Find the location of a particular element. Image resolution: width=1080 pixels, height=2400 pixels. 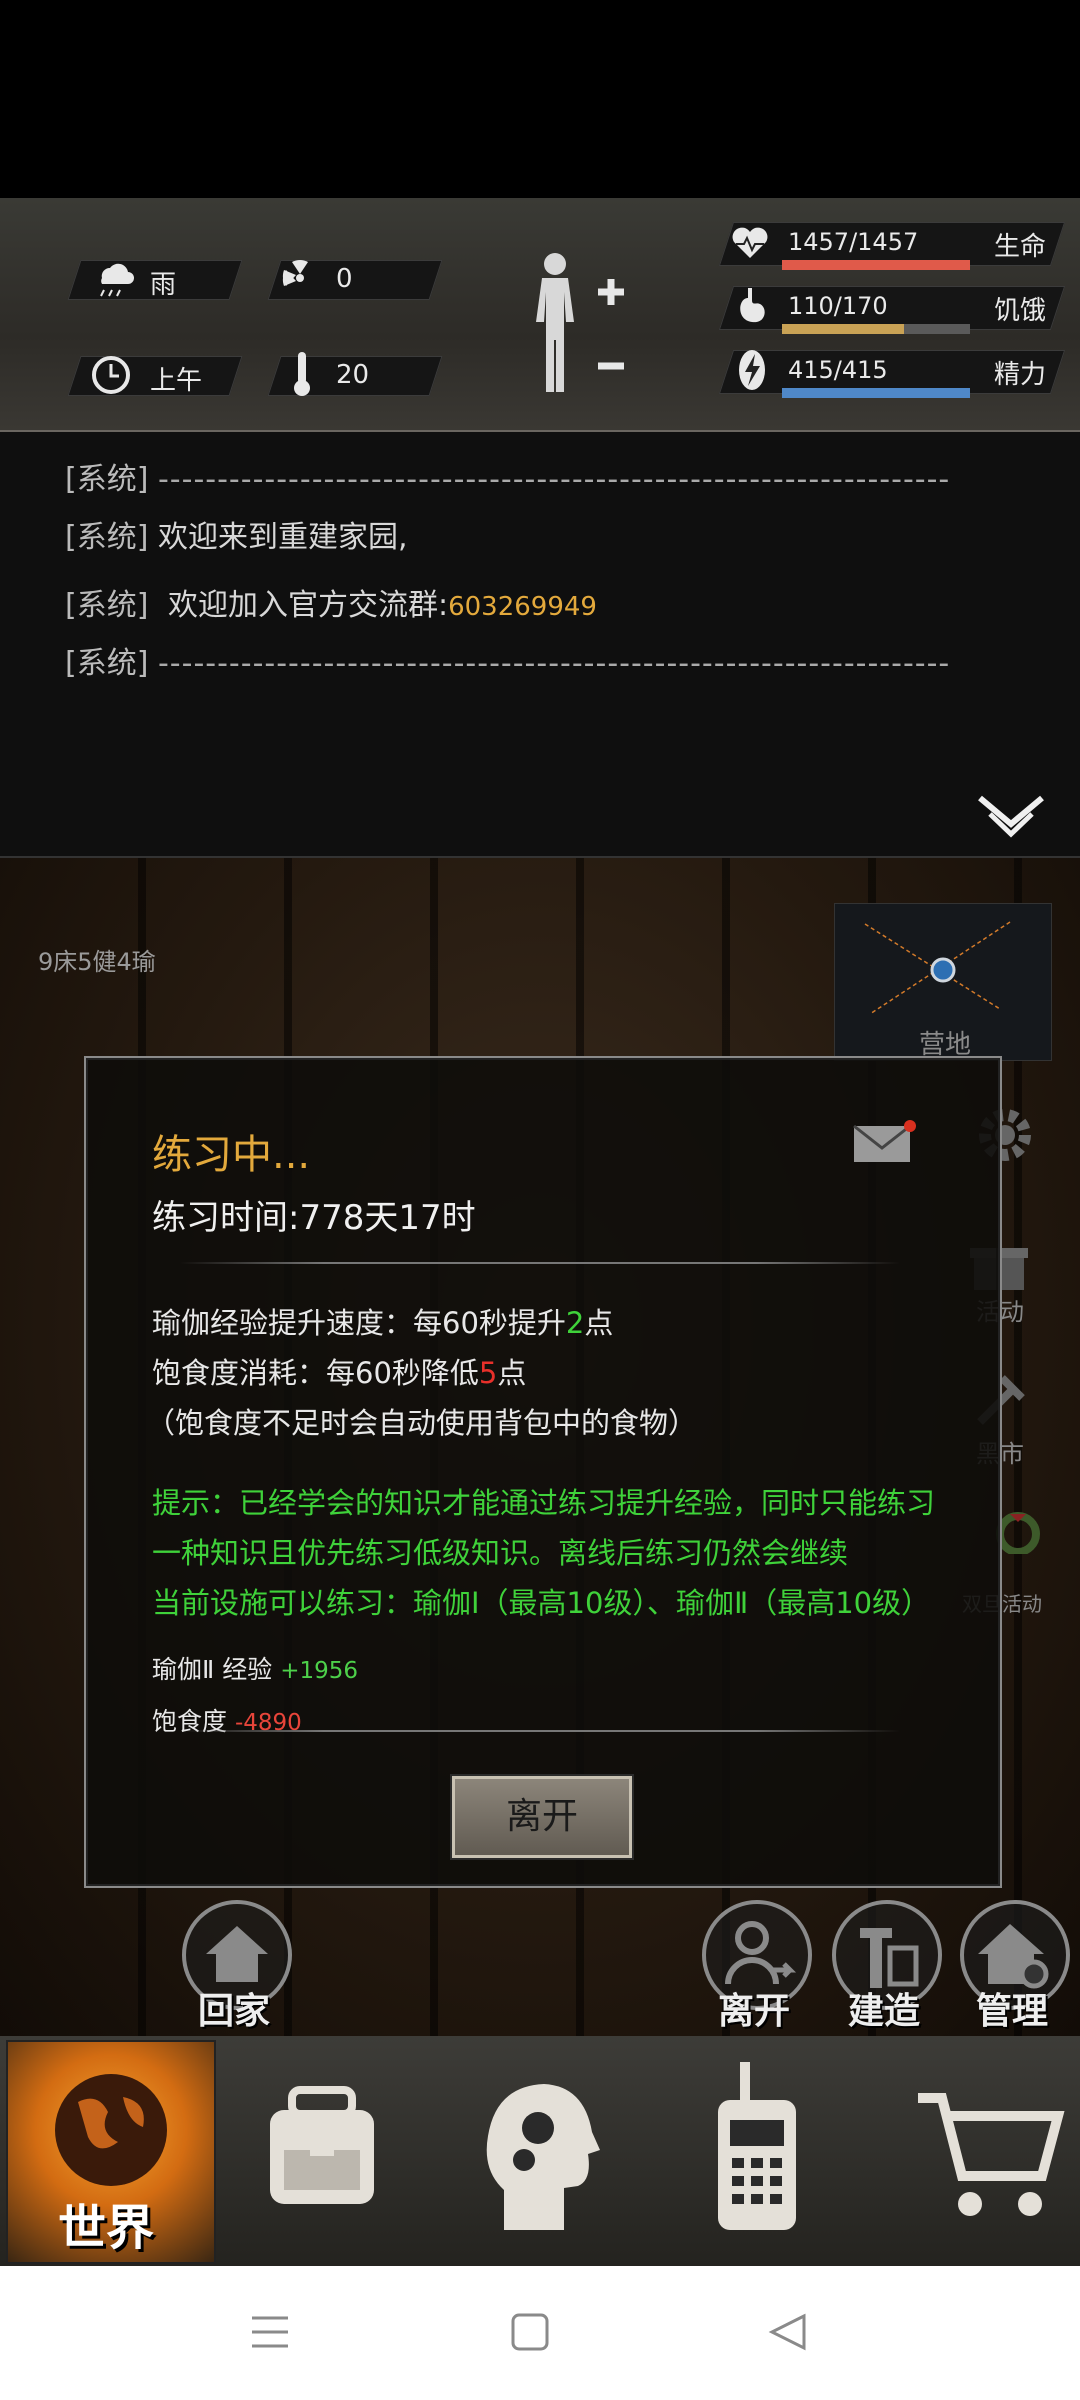

food-rate-unit: 点 is located at coordinates (512, 1373).